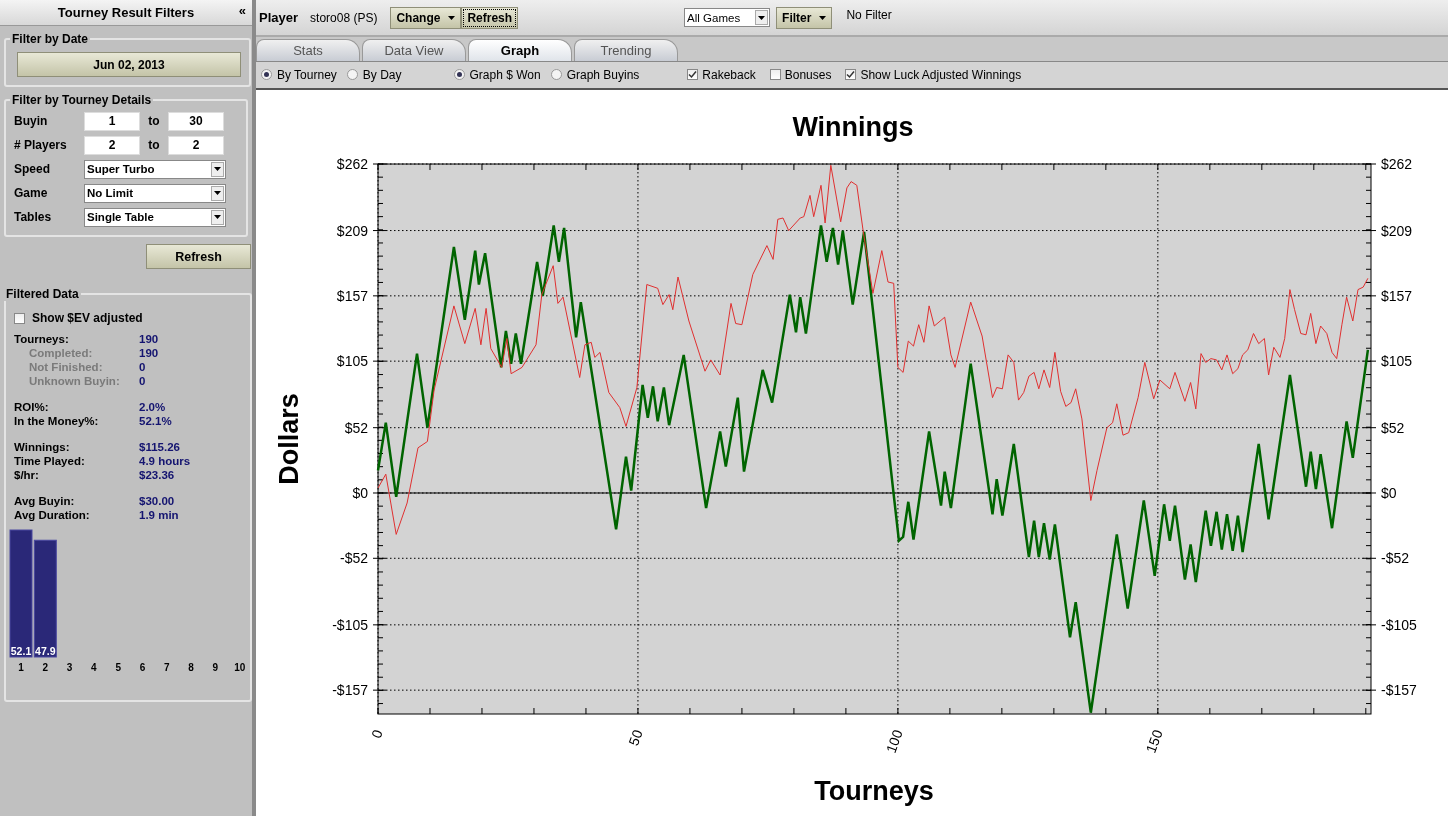  Describe the element at coordinates (196, 121) in the screenshot. I see `input-field: 30` at that location.